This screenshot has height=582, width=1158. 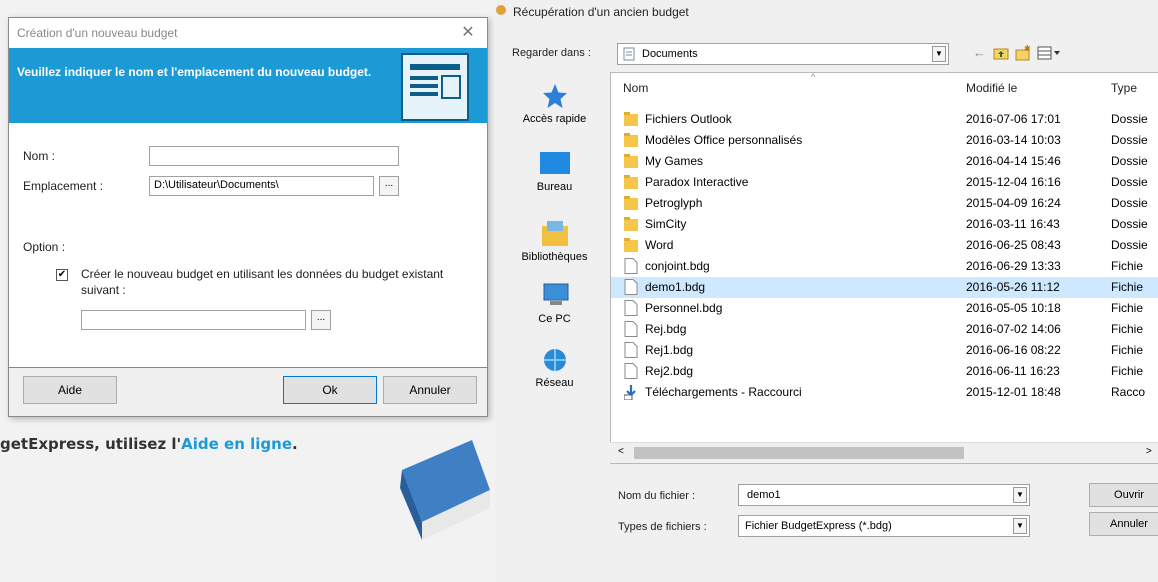 What do you see at coordinates (468, 33) in the screenshot?
I see `close-icon: ✕` at bounding box center [468, 33].